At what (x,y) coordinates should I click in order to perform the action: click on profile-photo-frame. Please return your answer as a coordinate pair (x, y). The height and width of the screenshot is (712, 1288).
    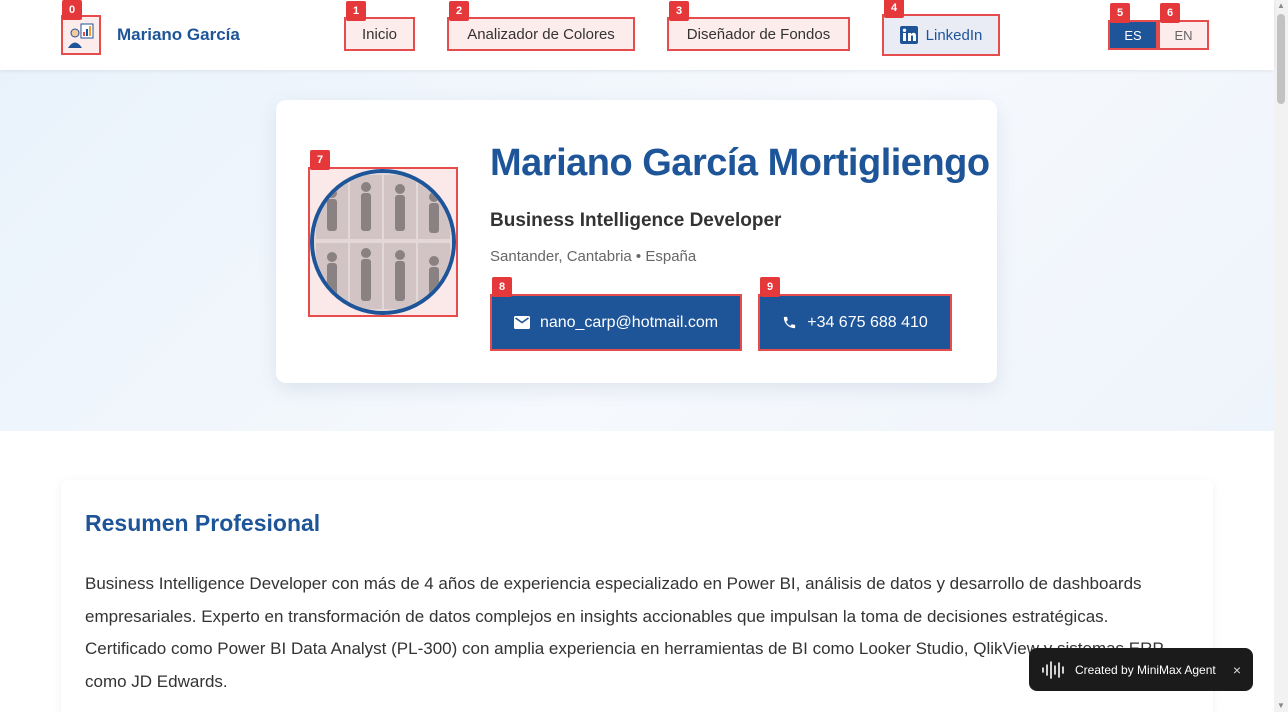
    Looking at the image, I should click on (383, 242).